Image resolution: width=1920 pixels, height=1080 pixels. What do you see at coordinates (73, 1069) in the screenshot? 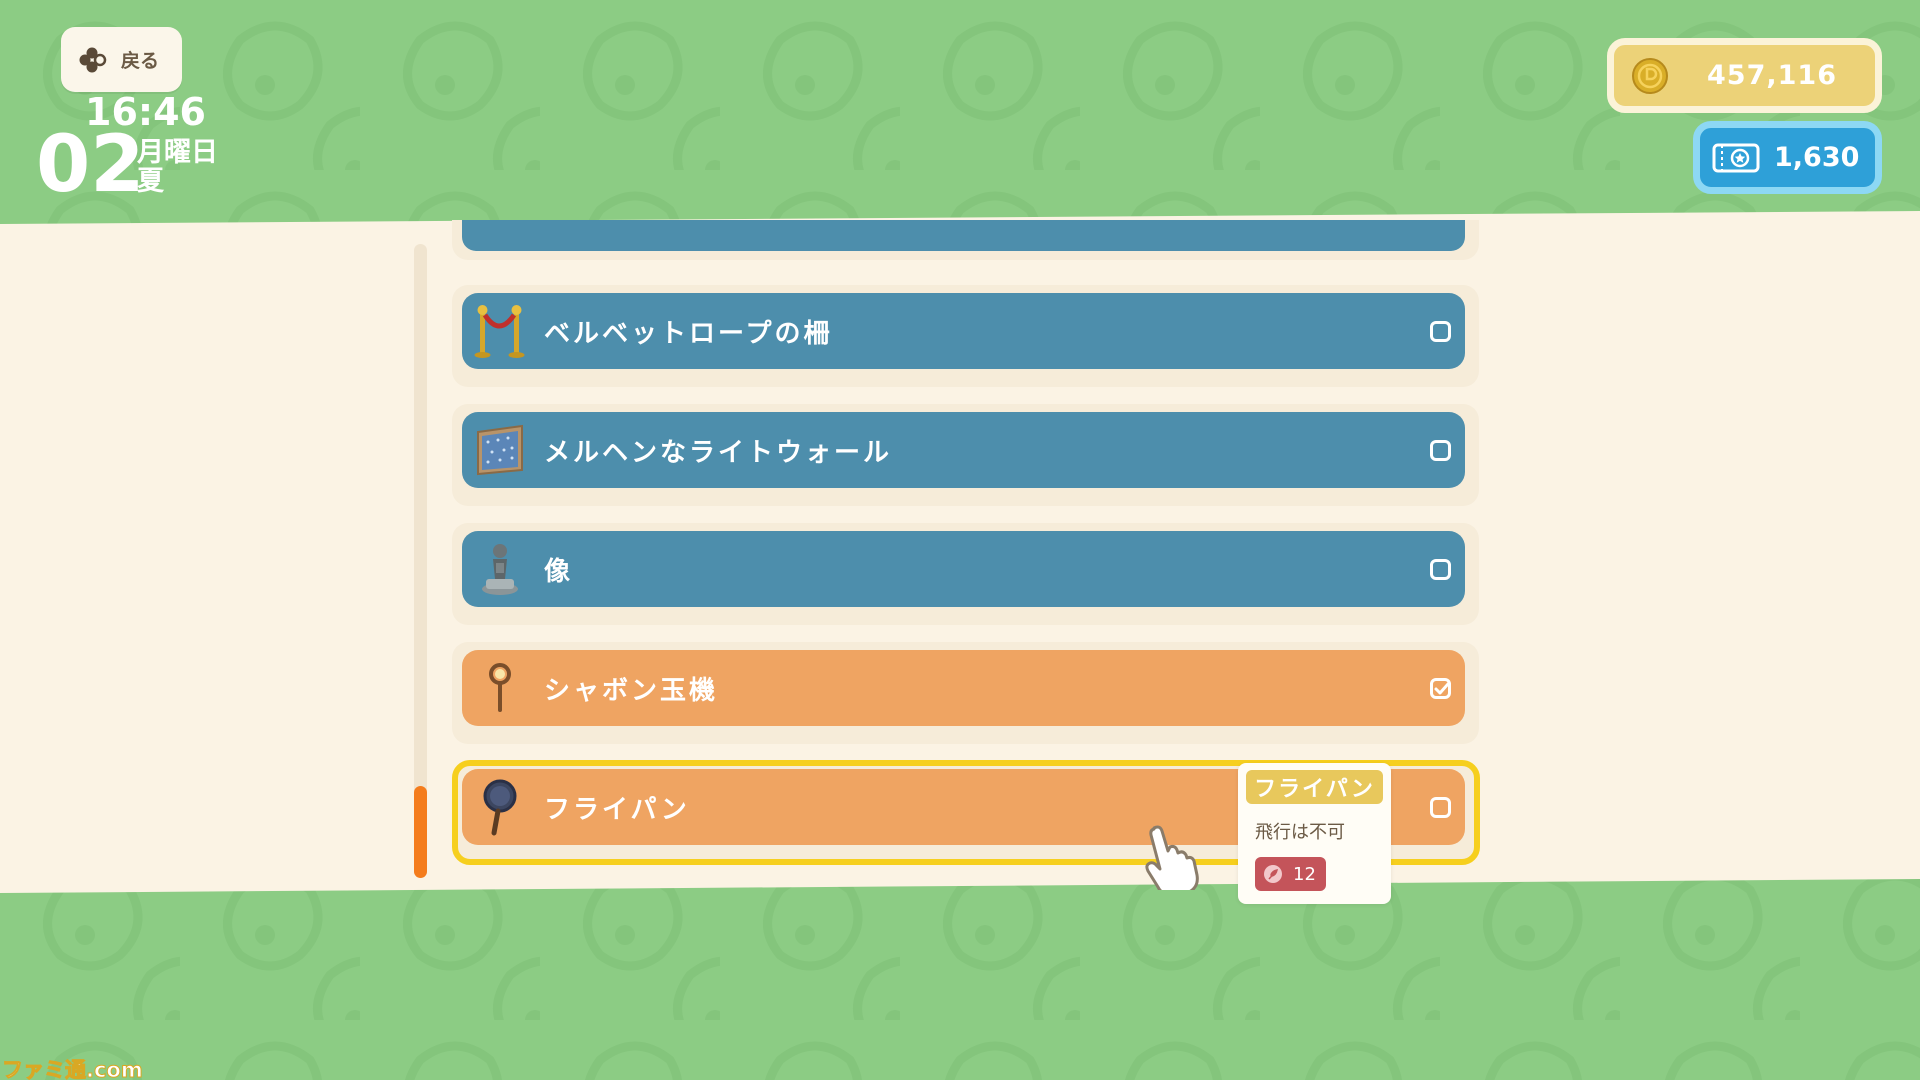
I see `watermark: ファミ通.com` at bounding box center [73, 1069].